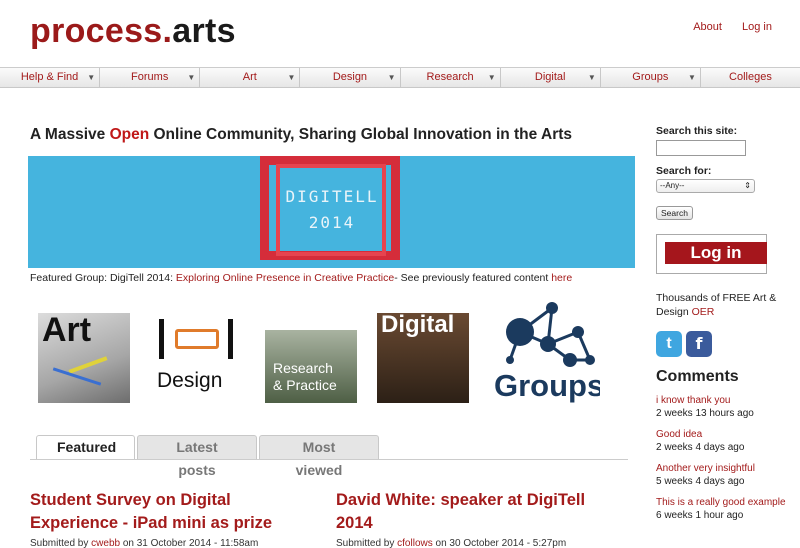 The image size is (800, 548). Describe the element at coordinates (547, 385) in the screenshot. I see `tile-groups-label: Groups` at that location.